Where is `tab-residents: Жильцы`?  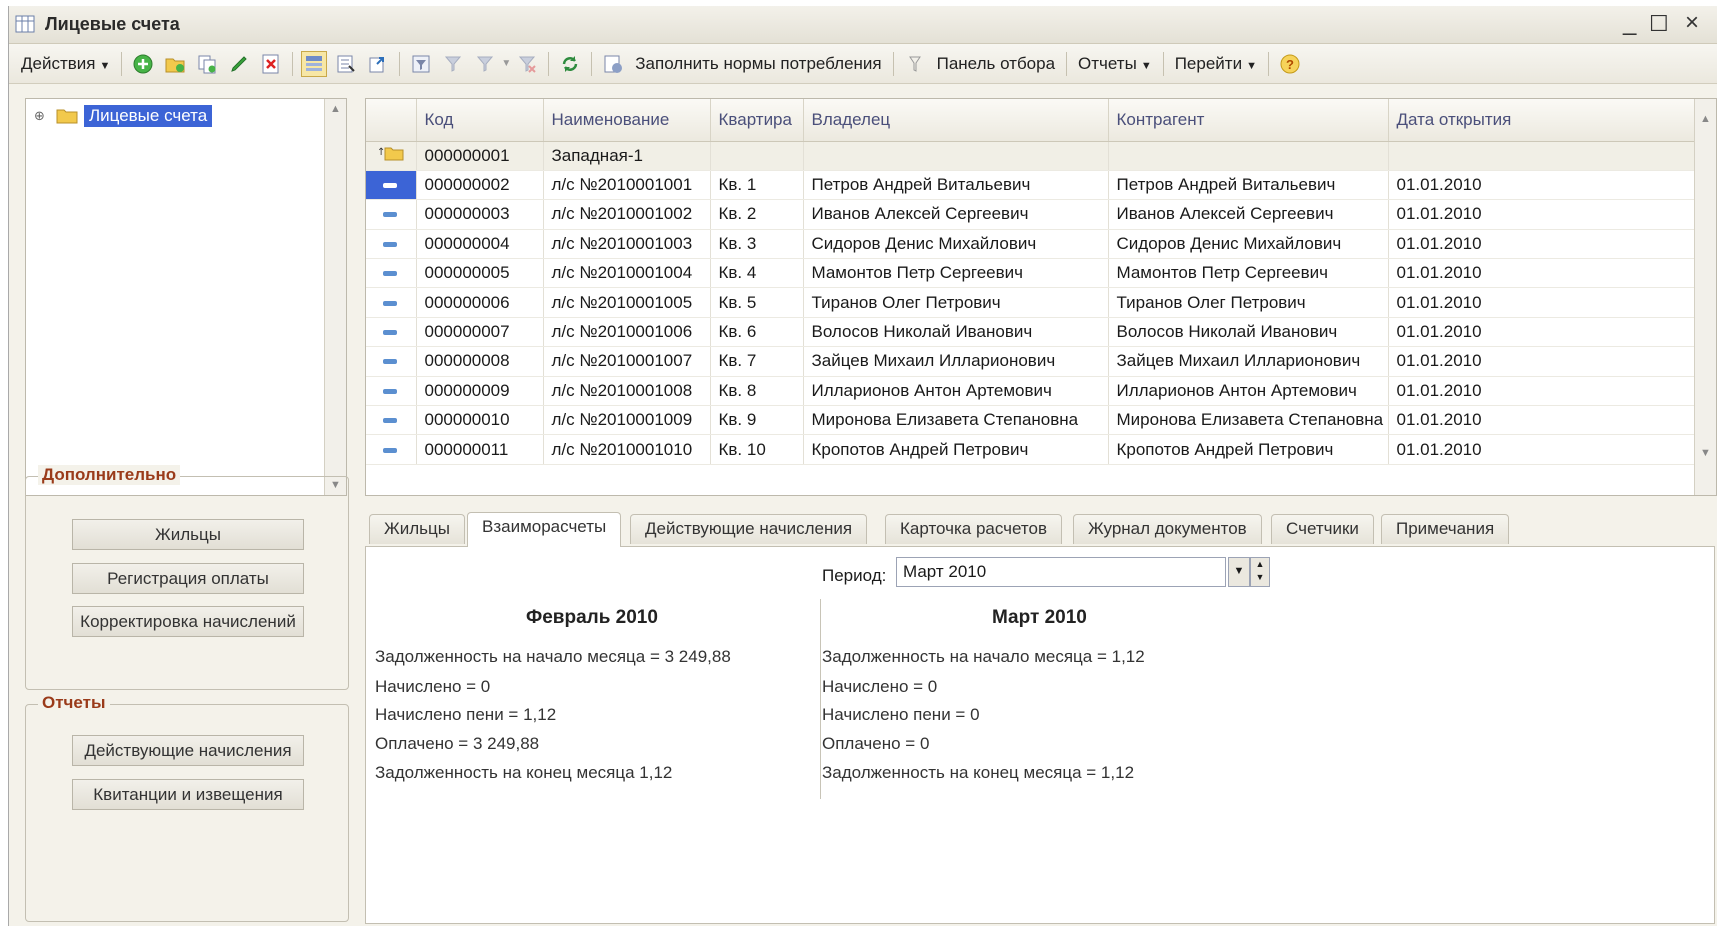
tab-residents: Жильцы is located at coordinates (417, 529).